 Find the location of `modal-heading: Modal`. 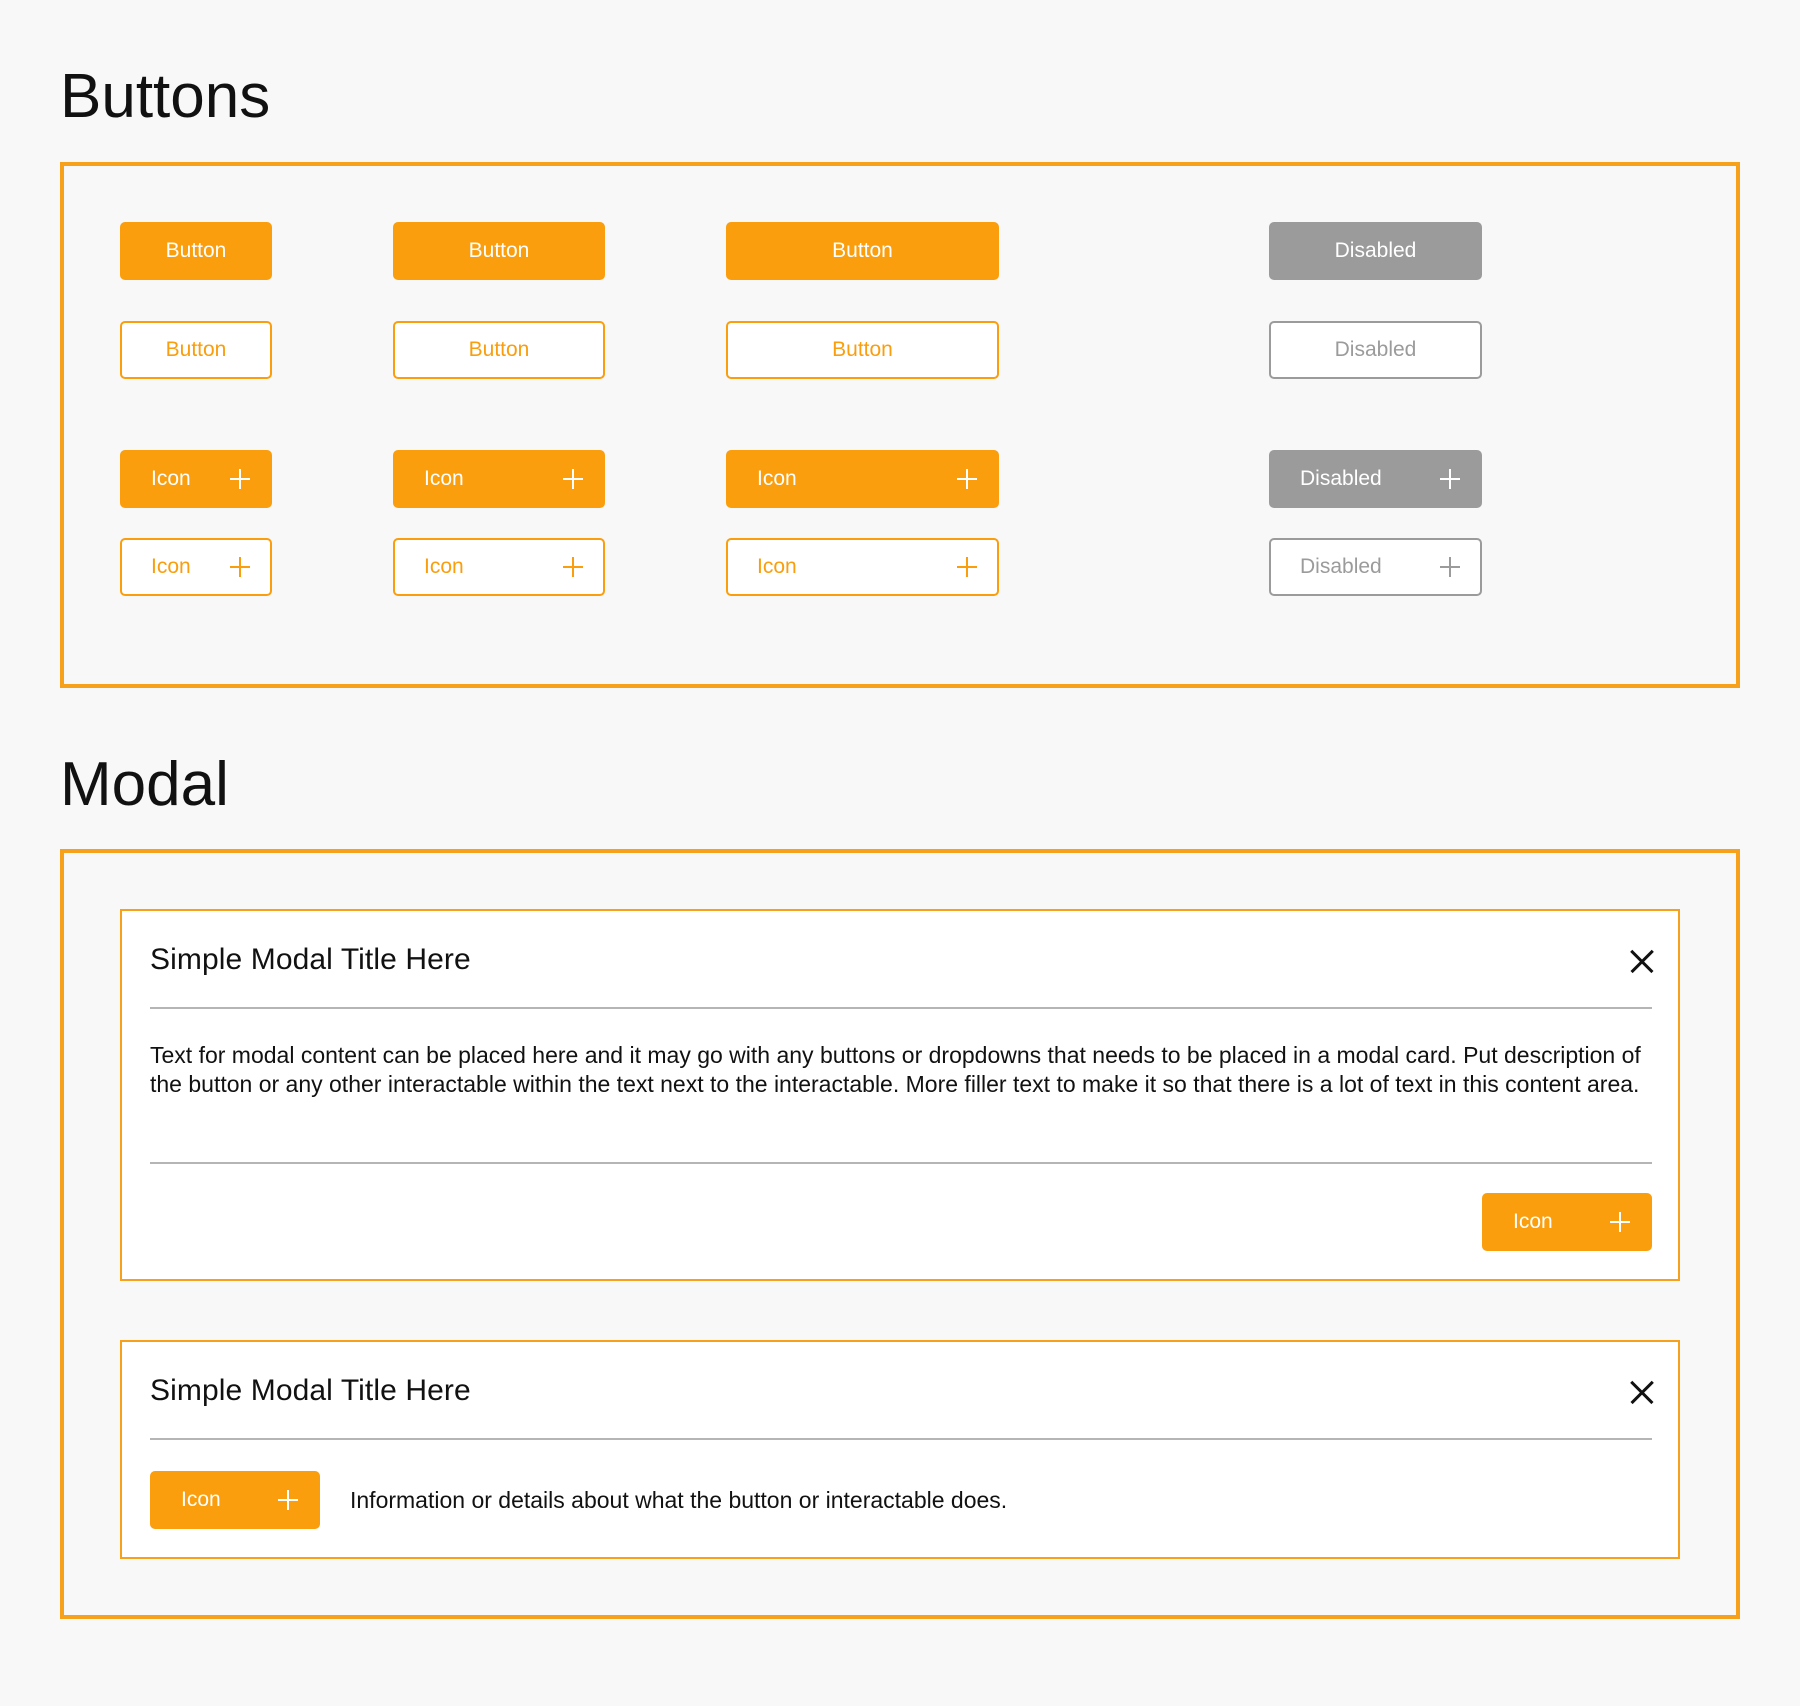

modal-heading: Modal is located at coordinates (144, 784).